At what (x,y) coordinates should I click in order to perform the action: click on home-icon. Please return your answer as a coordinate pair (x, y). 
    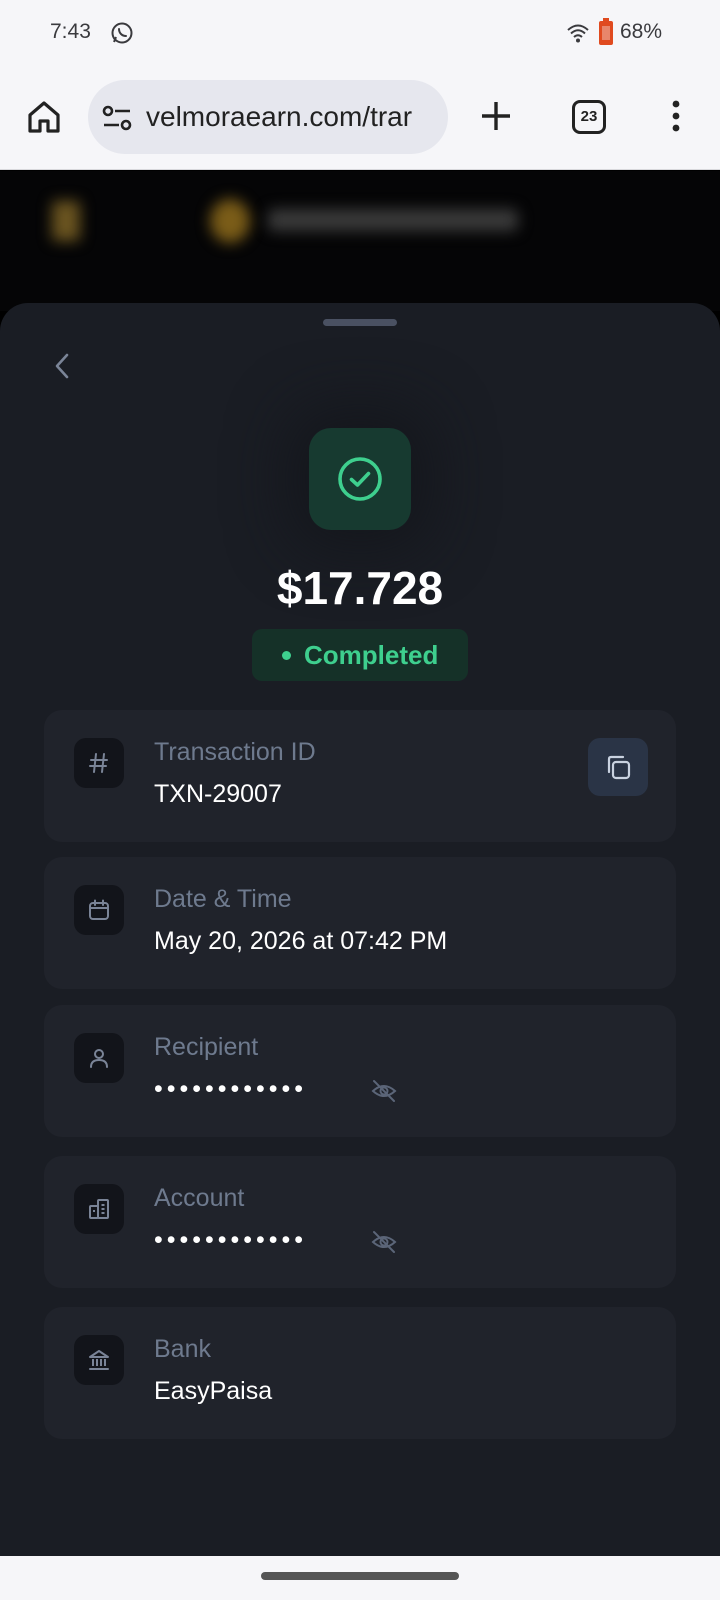
    Looking at the image, I should click on (44, 117).